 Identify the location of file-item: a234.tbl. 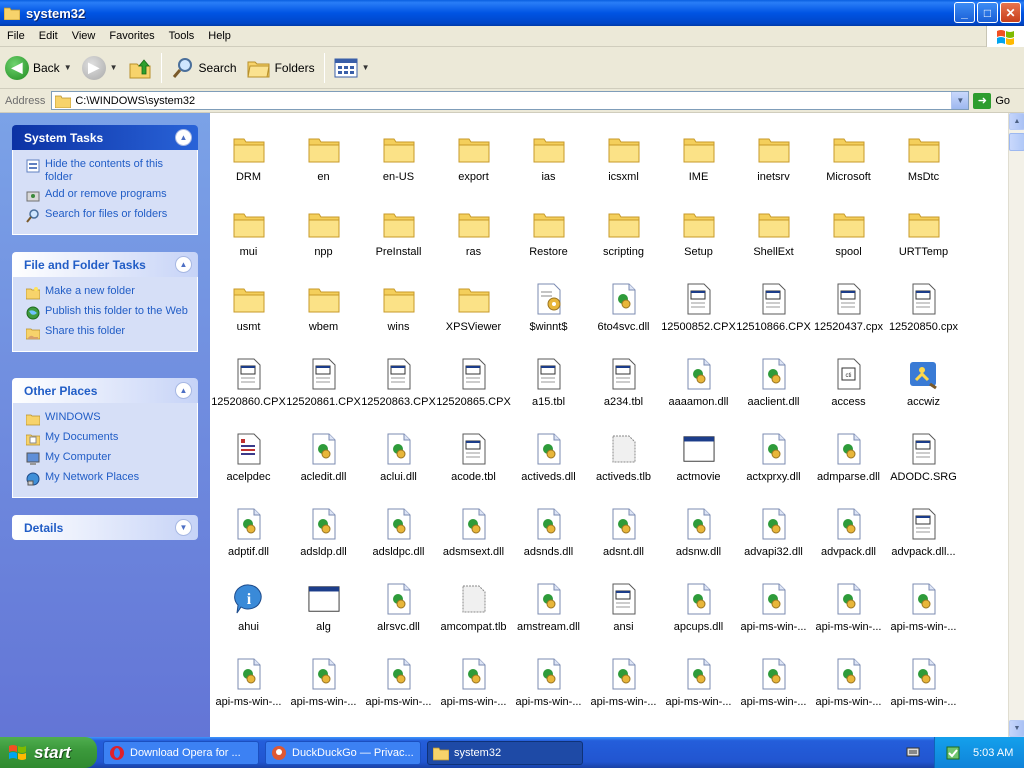
(623, 383).